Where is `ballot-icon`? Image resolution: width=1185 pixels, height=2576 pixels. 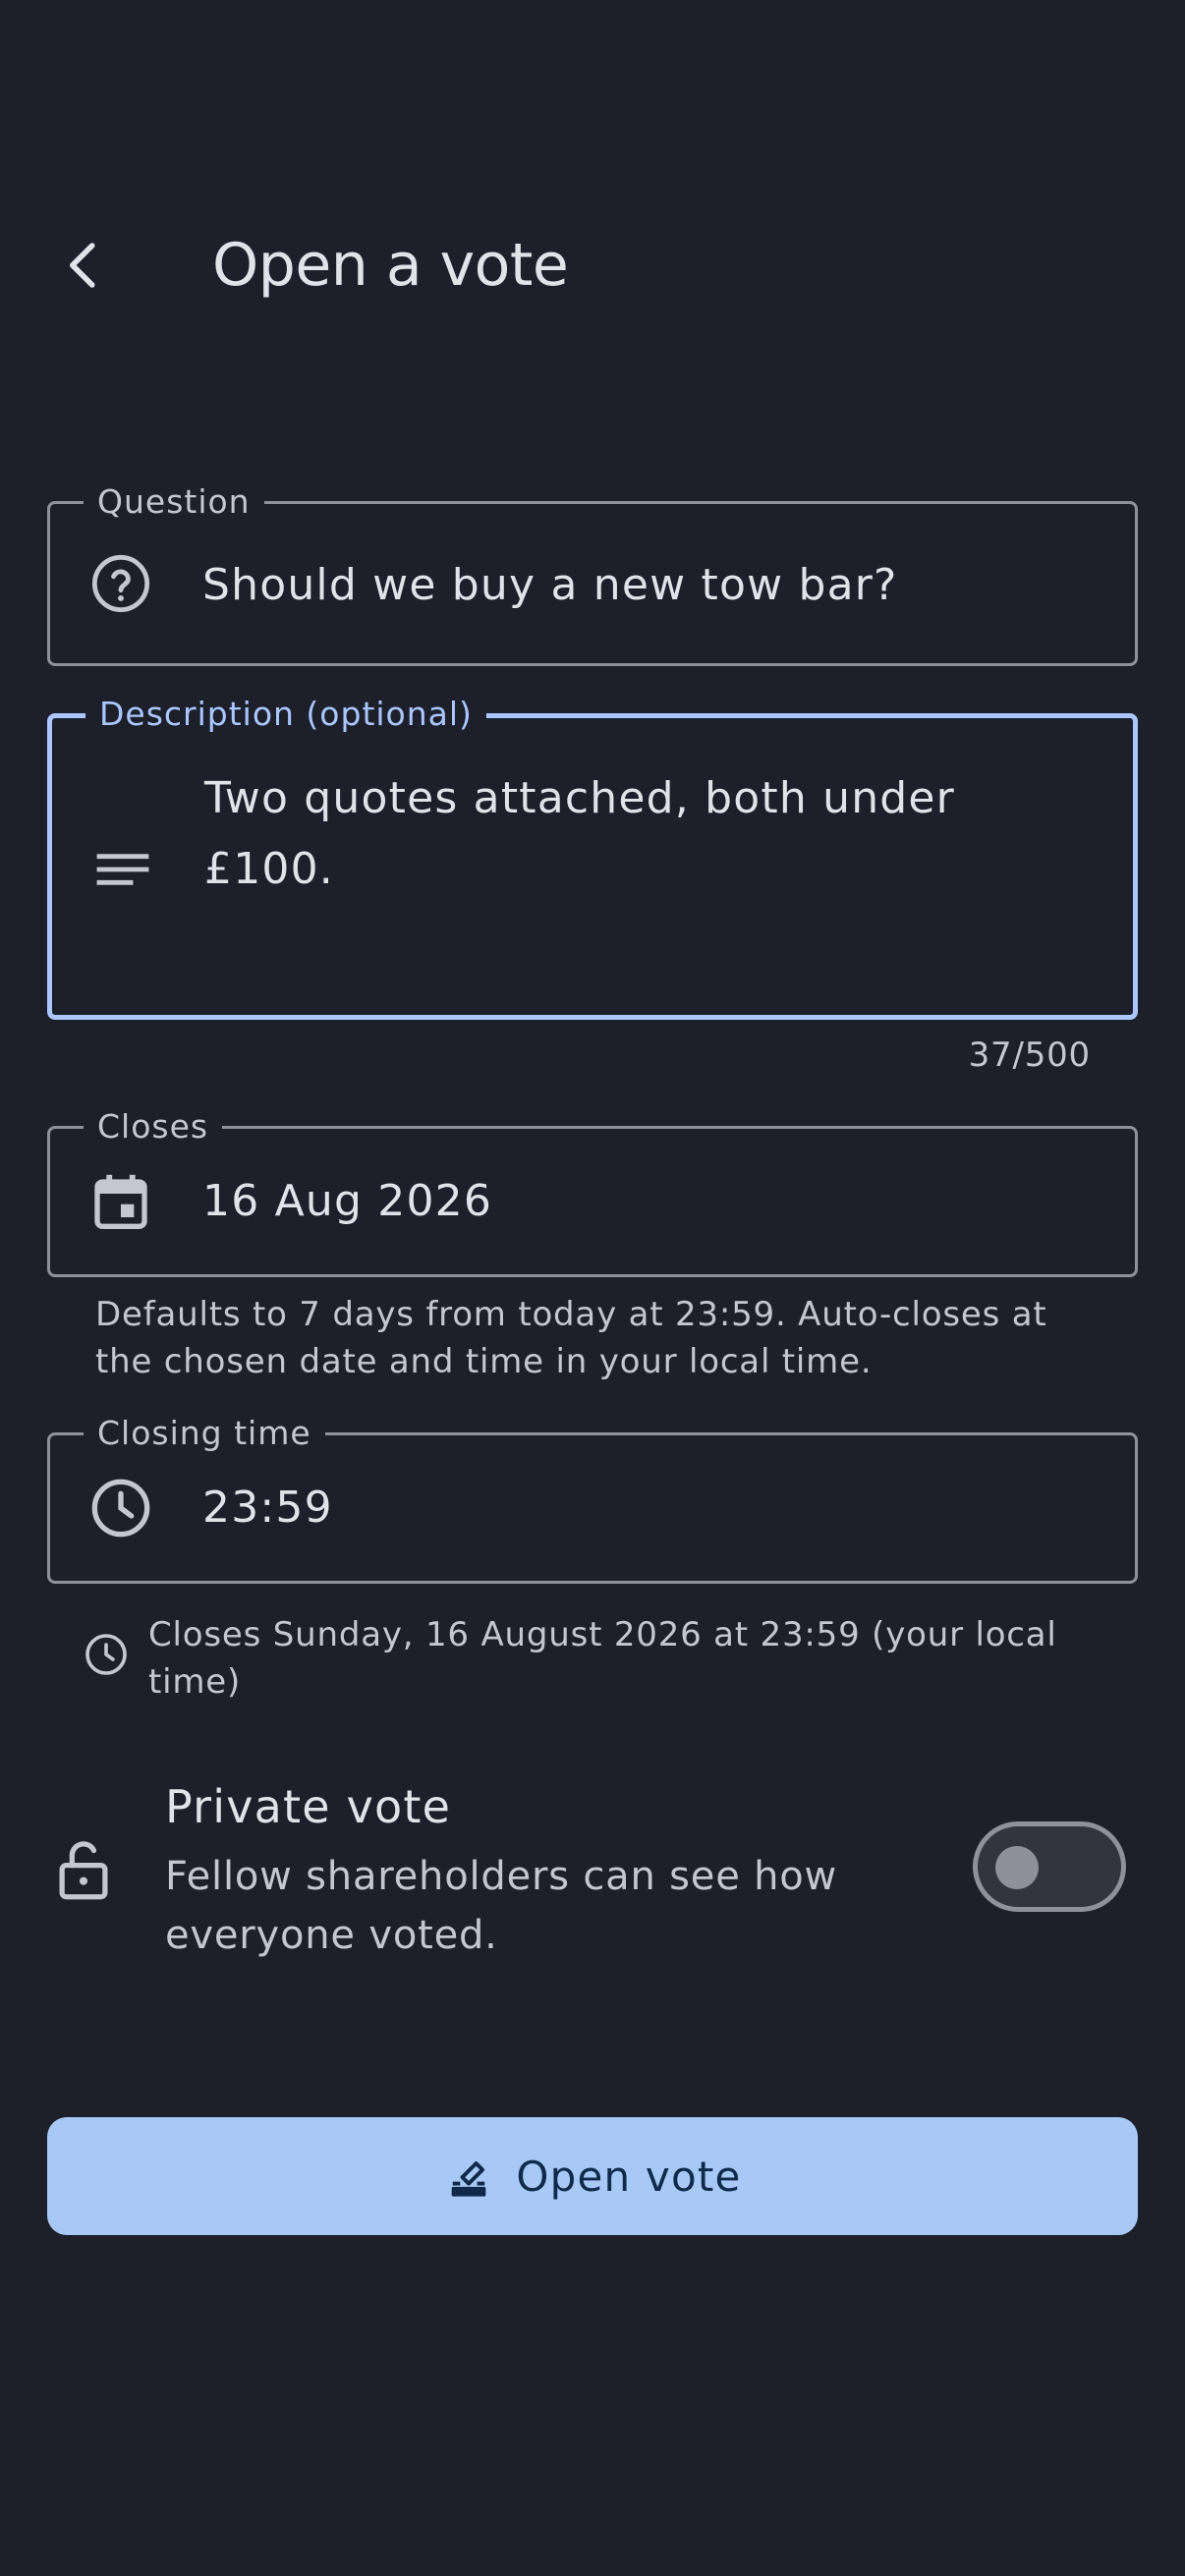 ballot-icon is located at coordinates (469, 2176).